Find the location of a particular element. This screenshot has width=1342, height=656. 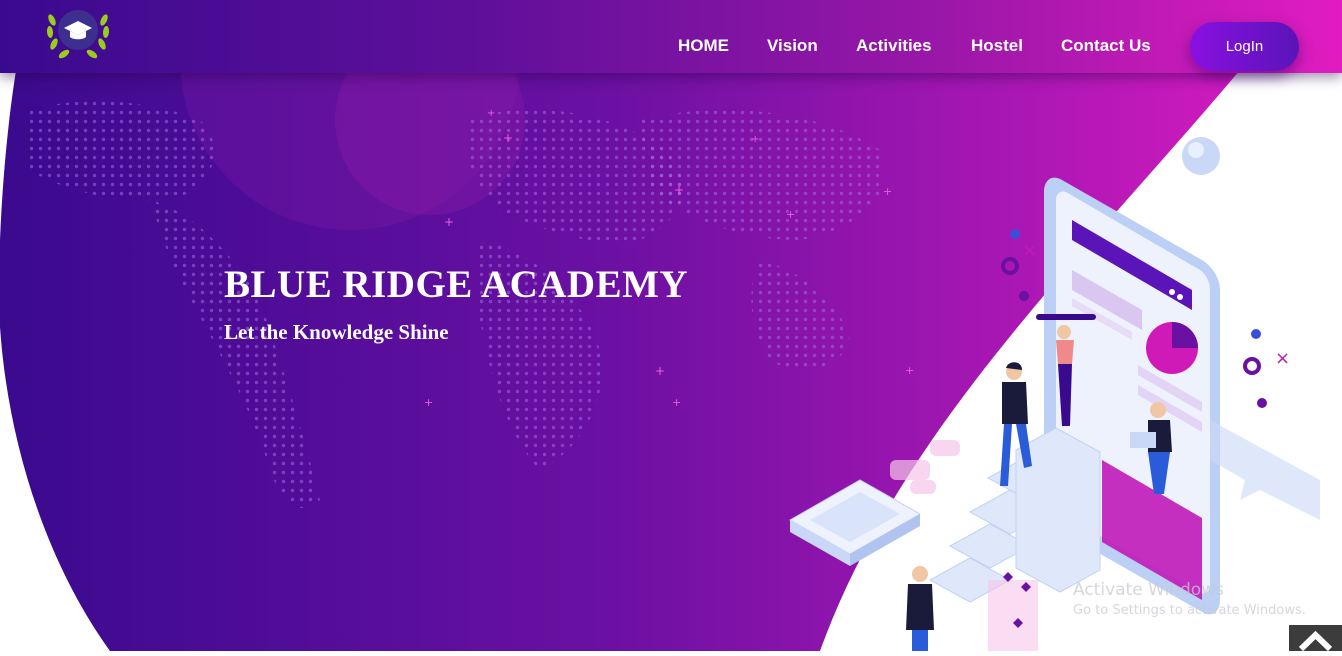

nav-link-contact-us: Contact Us is located at coordinates (1106, 46).